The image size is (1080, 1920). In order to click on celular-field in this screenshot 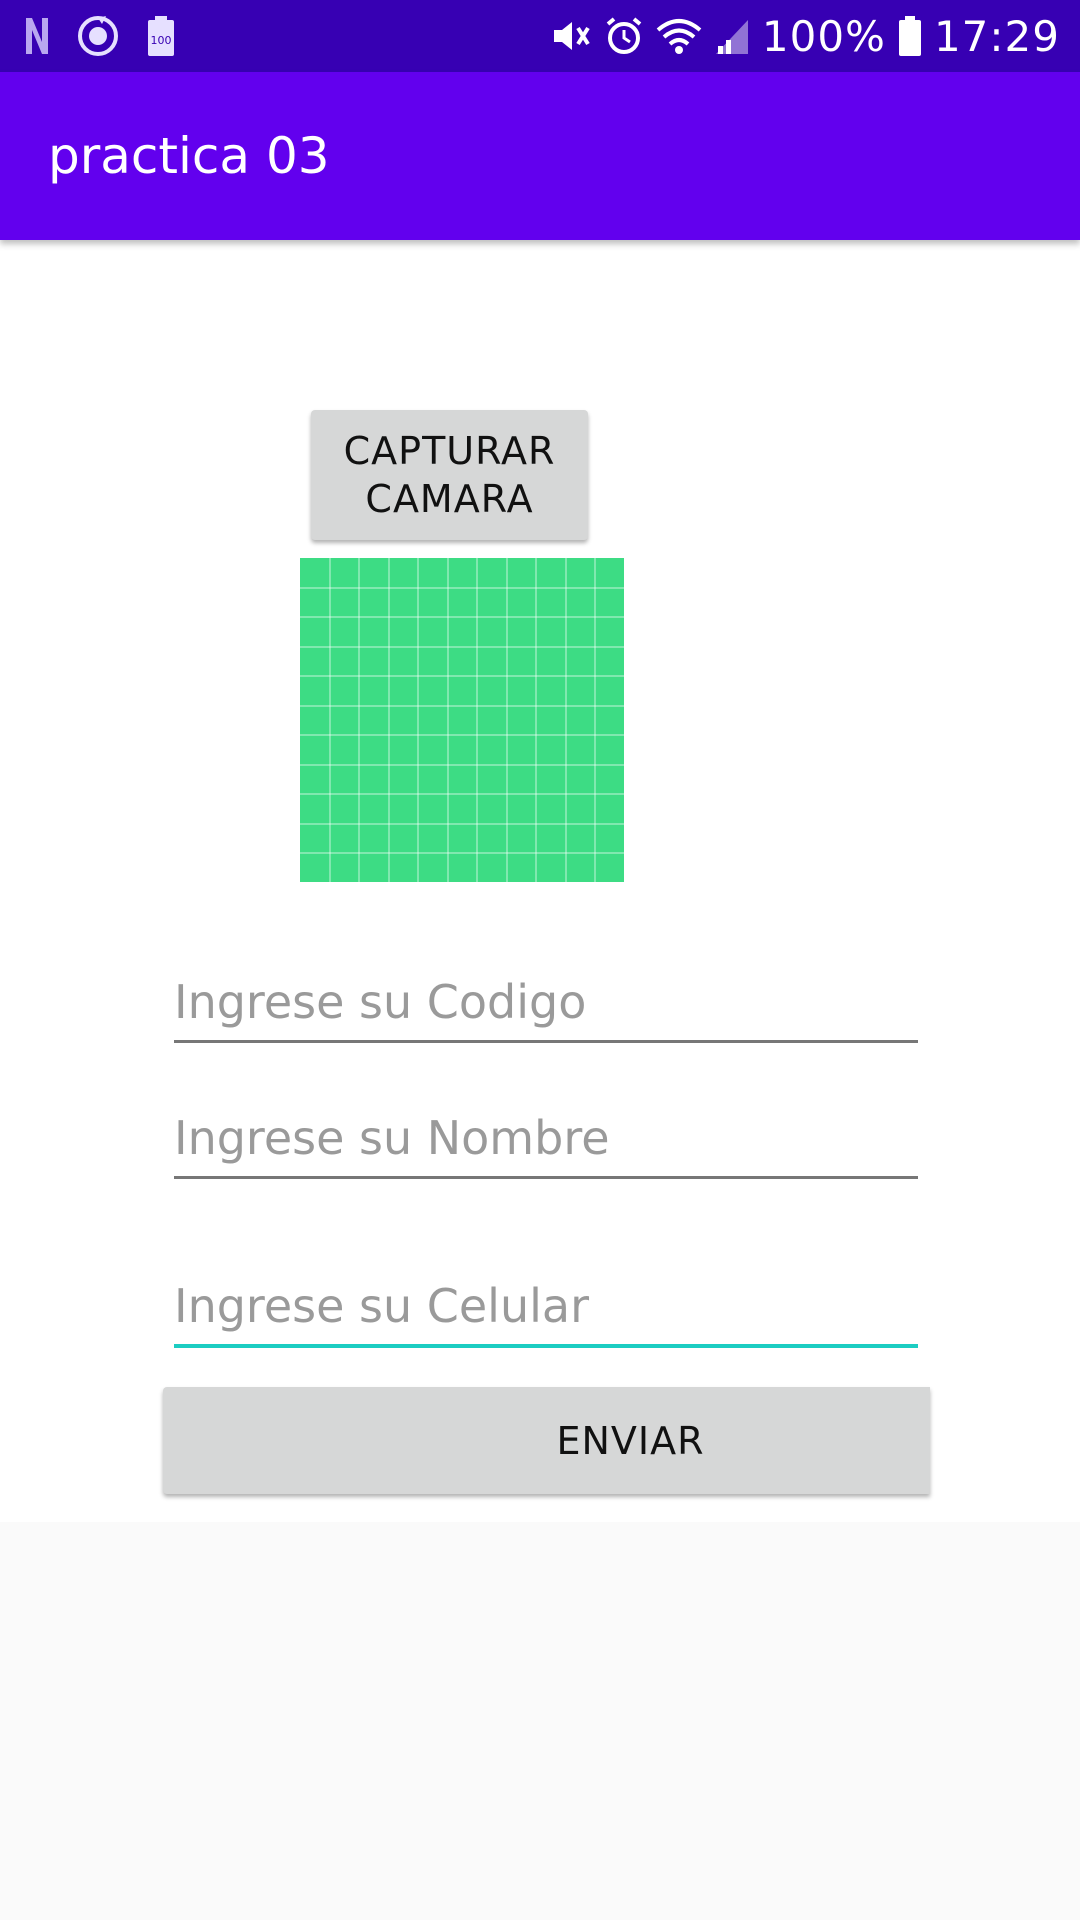, I will do `click(546, 1311)`.